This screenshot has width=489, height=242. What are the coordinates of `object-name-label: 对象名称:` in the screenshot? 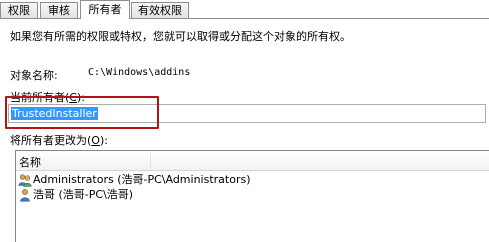 It's located at (34, 75).